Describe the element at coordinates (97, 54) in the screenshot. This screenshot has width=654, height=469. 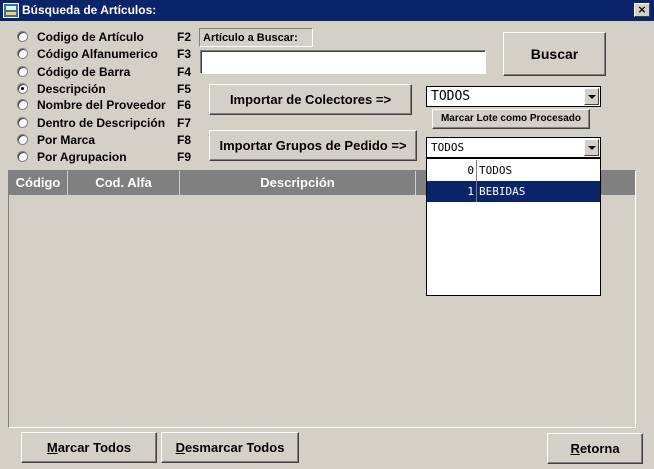
I see `radio-label: Código Alfanumerico` at that location.